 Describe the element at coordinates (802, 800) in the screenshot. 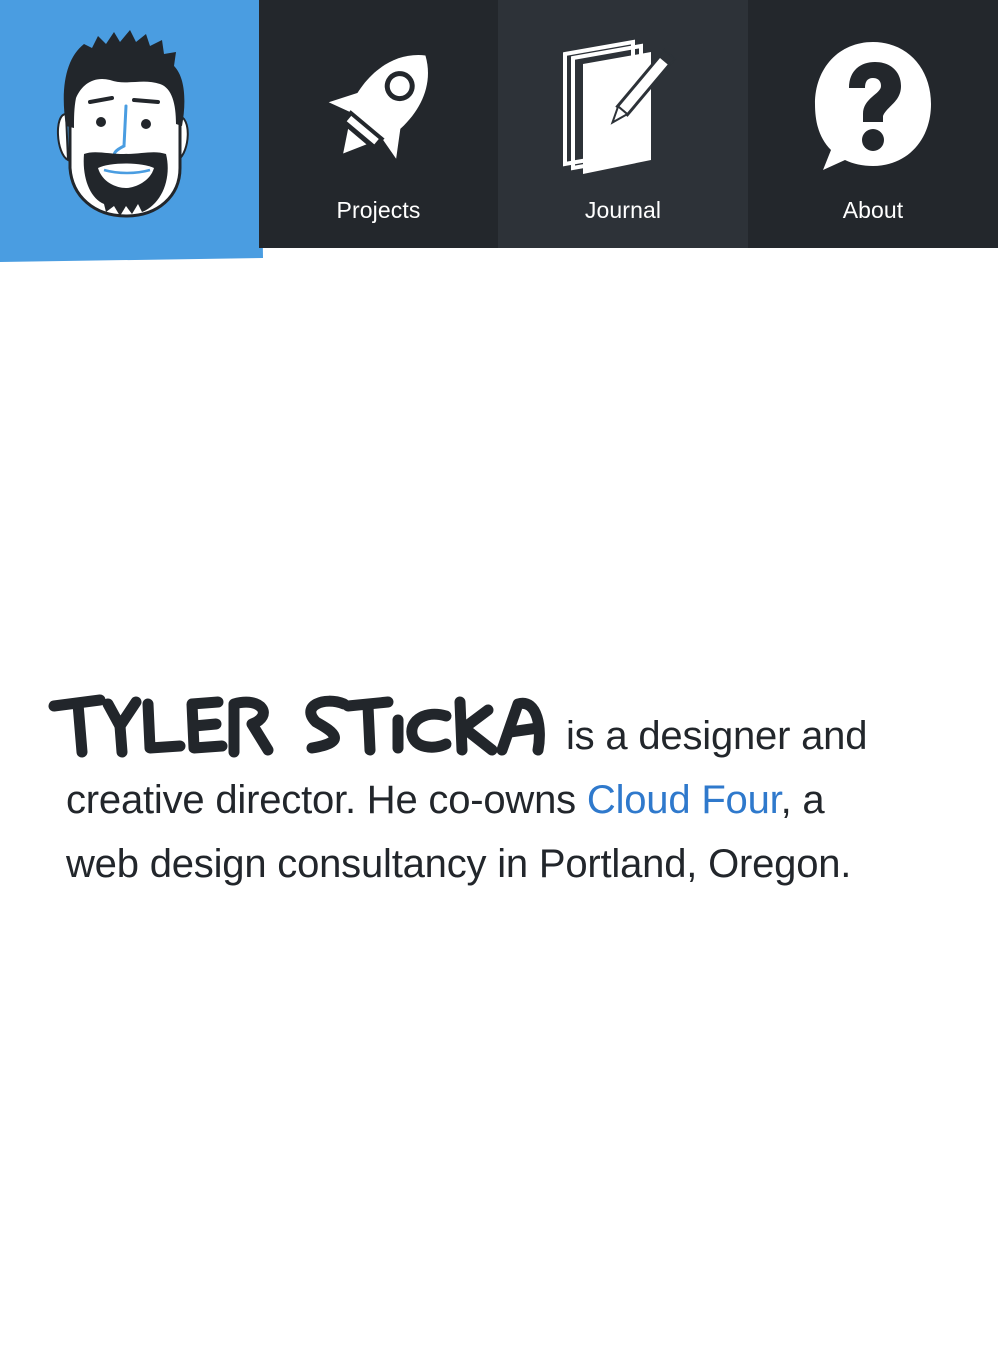

I see `intro-line-2-end: , a` at that location.